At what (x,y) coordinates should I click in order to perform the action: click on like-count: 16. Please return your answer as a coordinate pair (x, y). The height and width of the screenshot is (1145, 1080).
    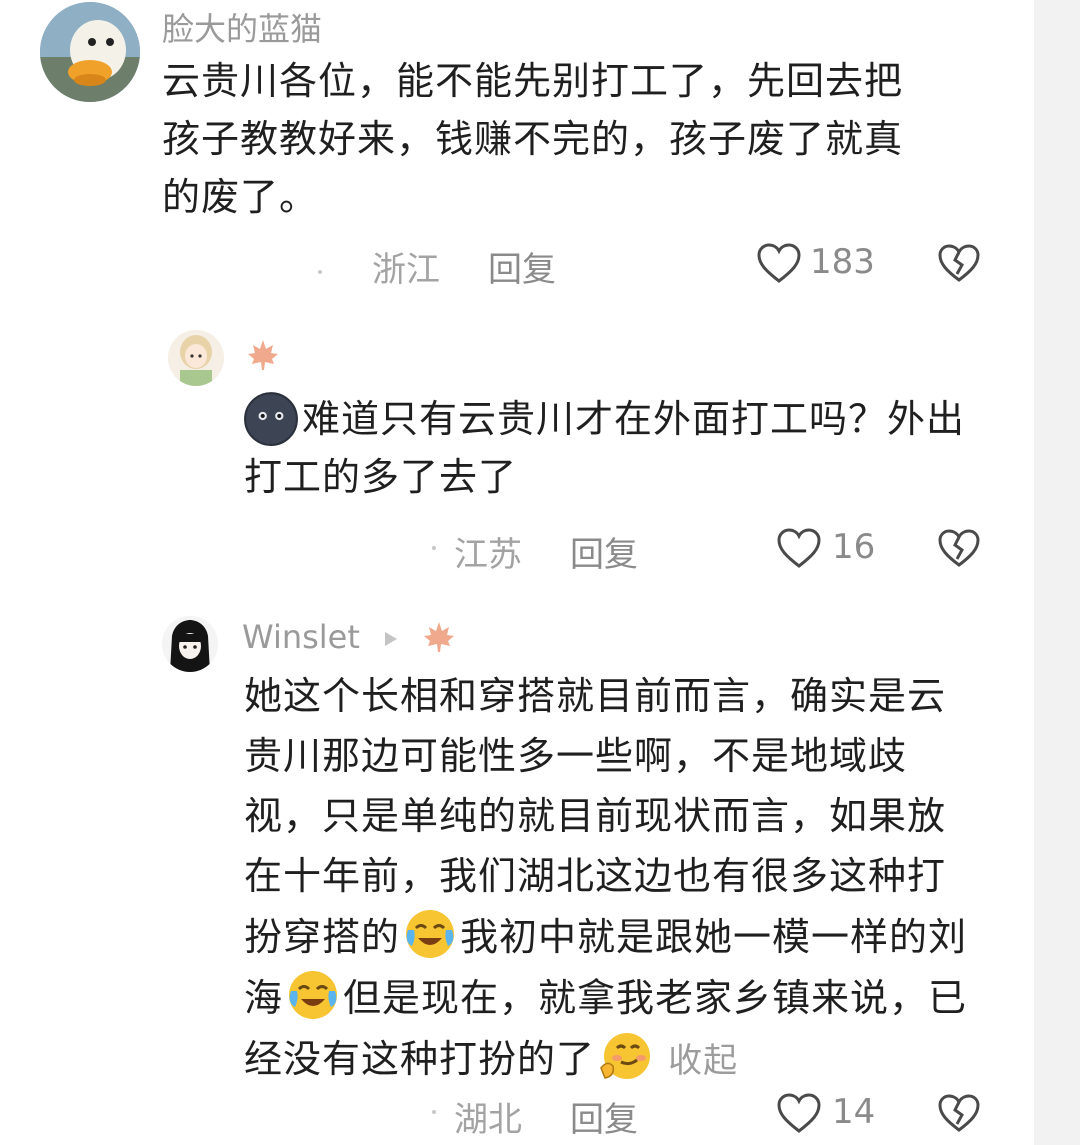
    Looking at the image, I should click on (854, 547).